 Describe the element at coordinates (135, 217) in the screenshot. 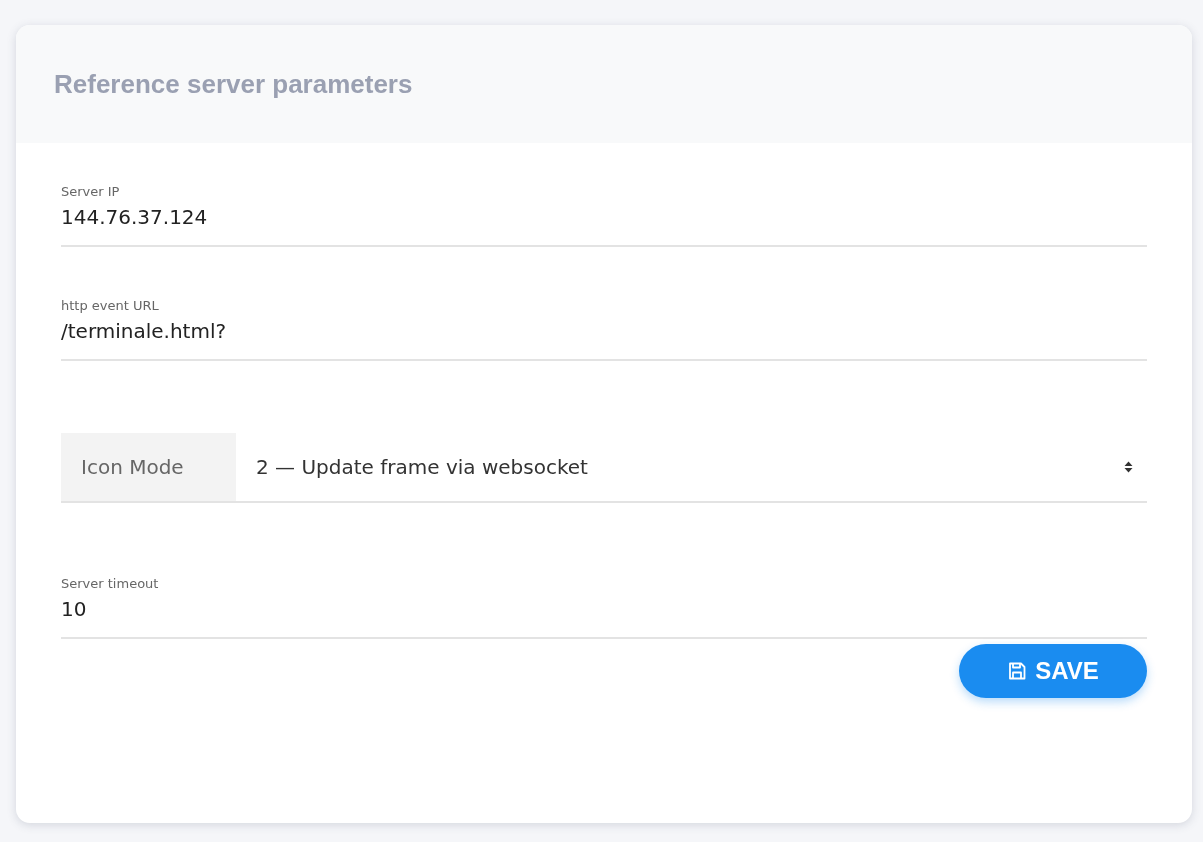

I see `field-value: 144.76.37.124` at that location.